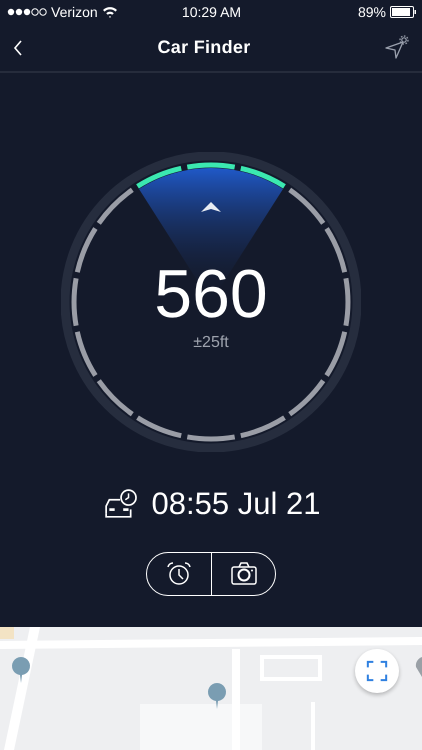 This screenshot has height=750, width=422. What do you see at coordinates (236, 504) in the screenshot?
I see `parked-time: 08:55 Jul 21` at bounding box center [236, 504].